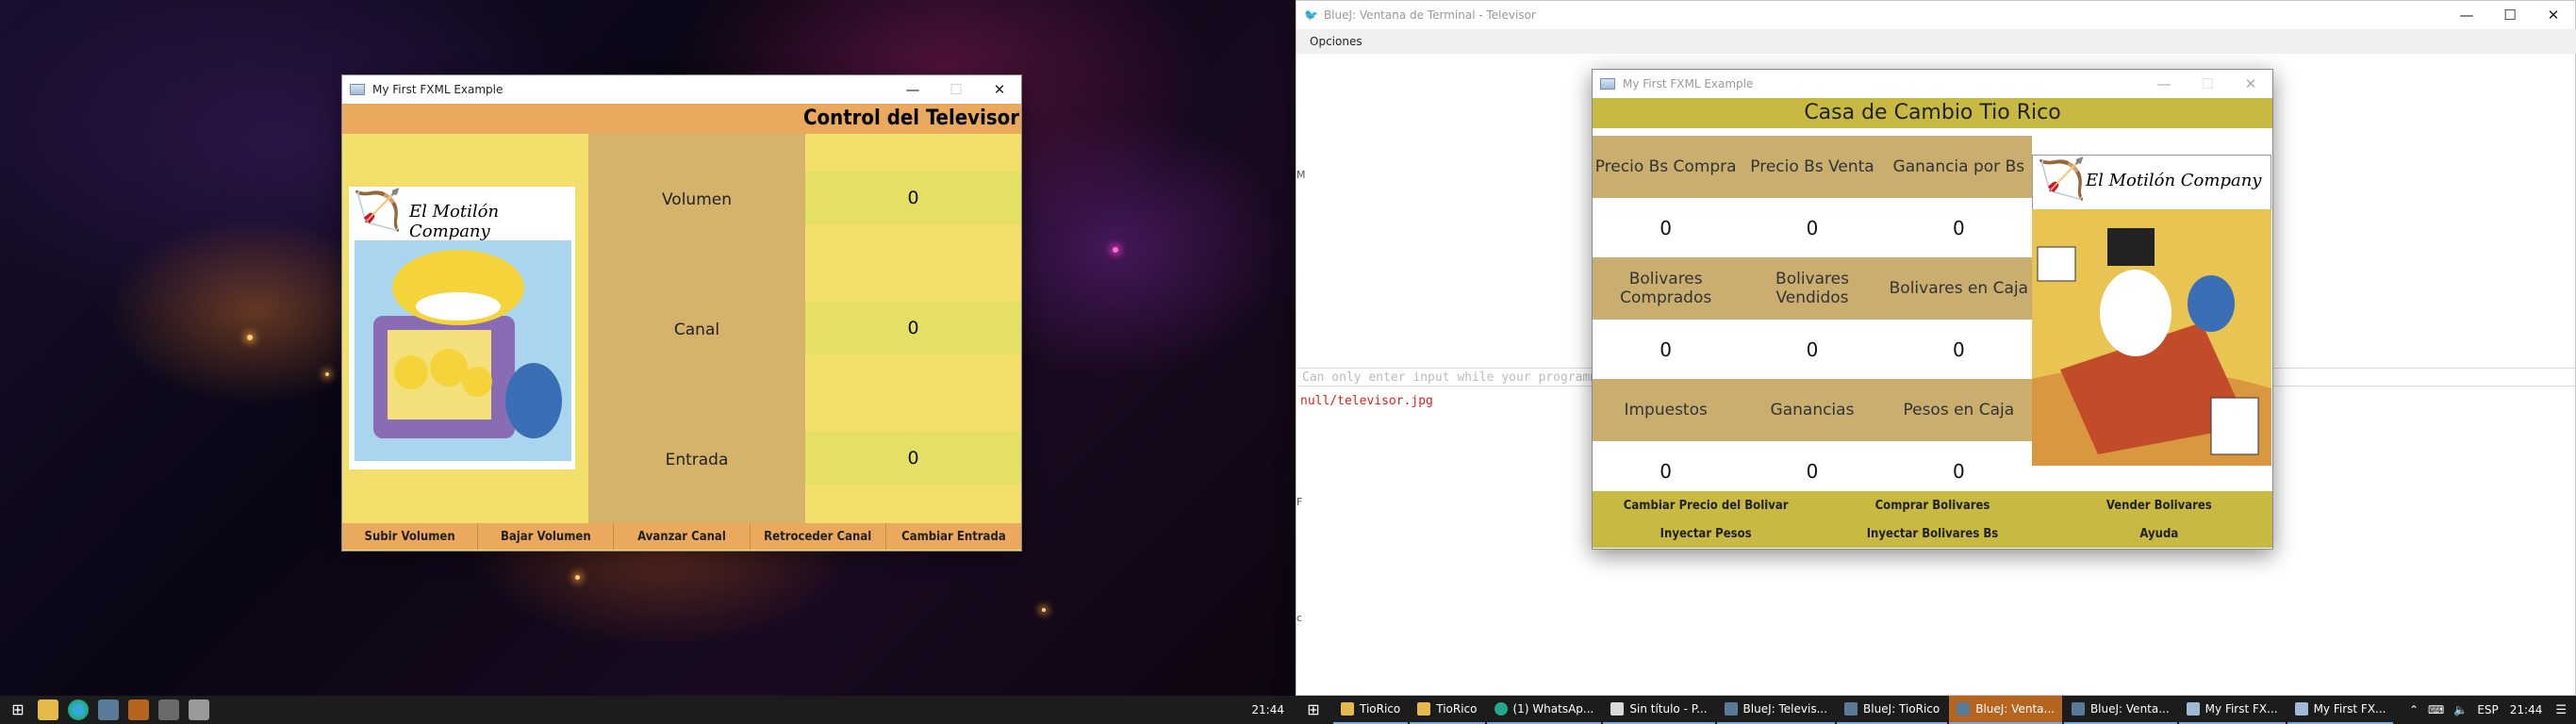 The image size is (2576, 724). Describe the element at coordinates (108, 709) in the screenshot. I see `app-icon` at that location.